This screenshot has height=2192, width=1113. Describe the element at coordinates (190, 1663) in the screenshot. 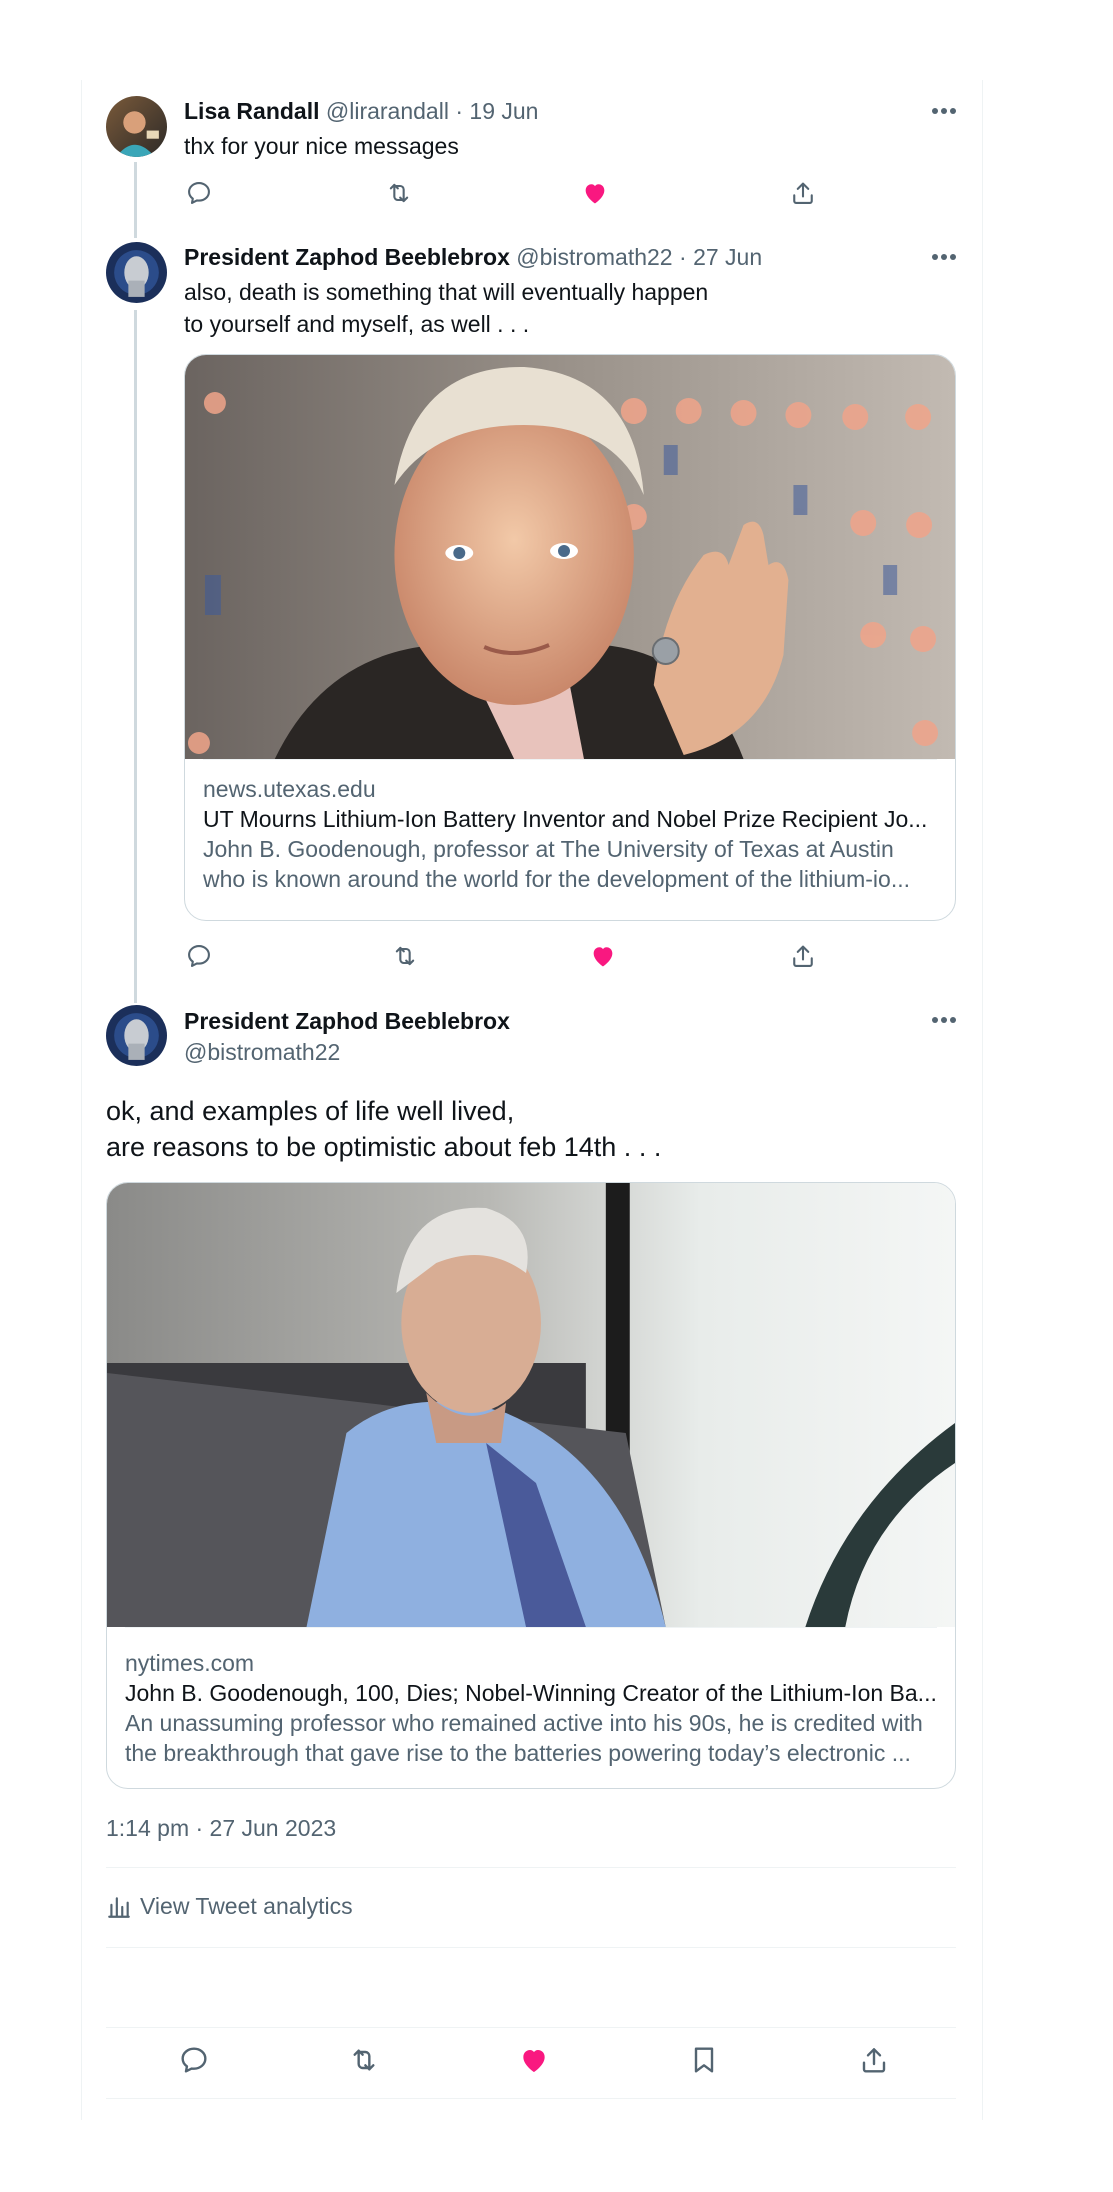

I see `link-card-domain: nytimes.com` at that location.